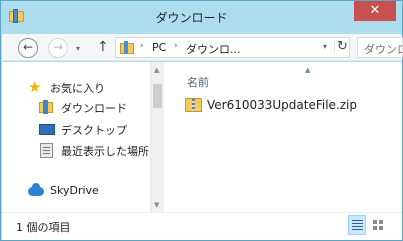 The height and width of the screenshot is (241, 403). Describe the element at coordinates (94, 130) in the screenshot. I see `sidebar-item-label: デスクトップ` at that location.